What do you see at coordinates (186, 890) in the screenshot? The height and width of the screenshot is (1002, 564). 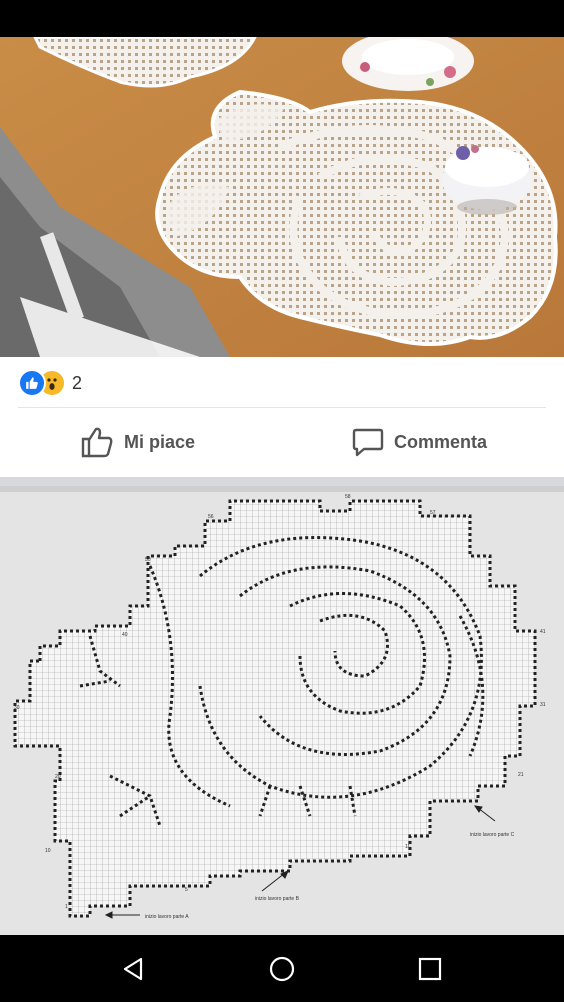 I see `row-number-5: 5` at bounding box center [186, 890].